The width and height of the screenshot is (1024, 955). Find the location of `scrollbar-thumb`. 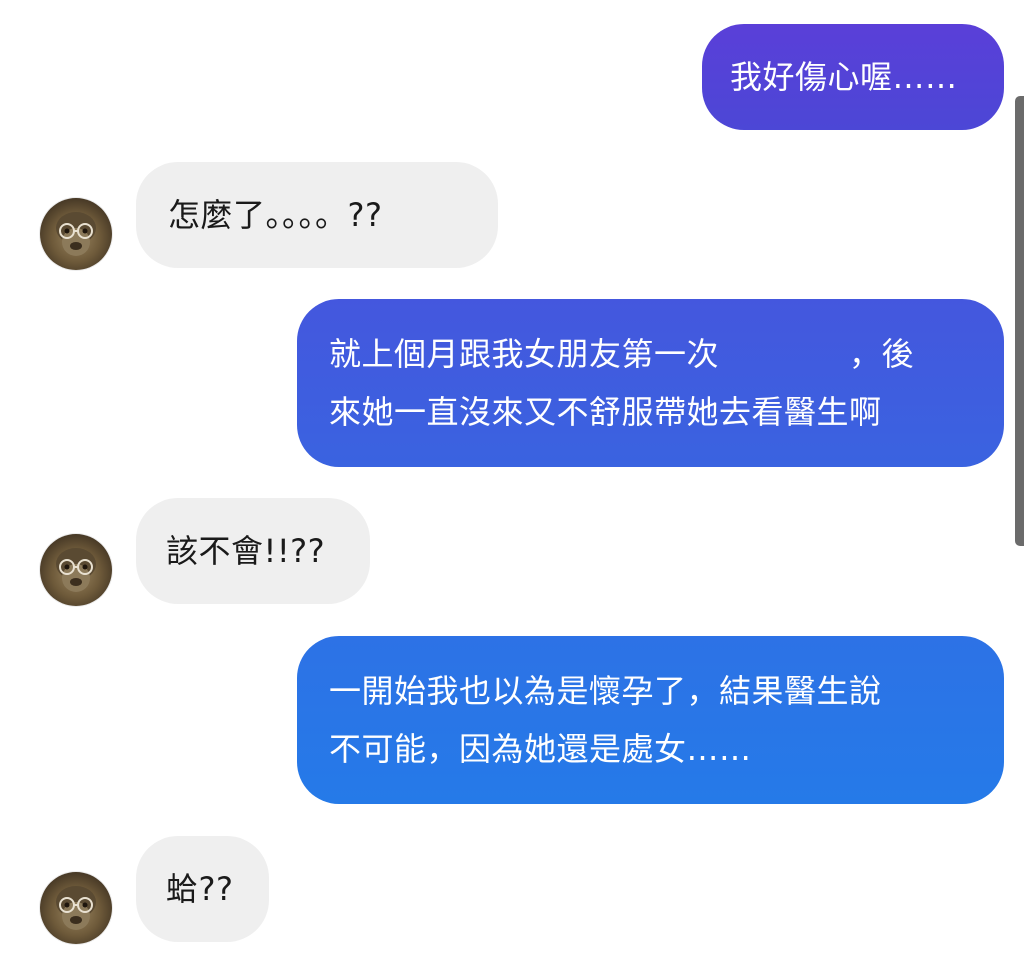

scrollbar-thumb is located at coordinates (1019, 321).